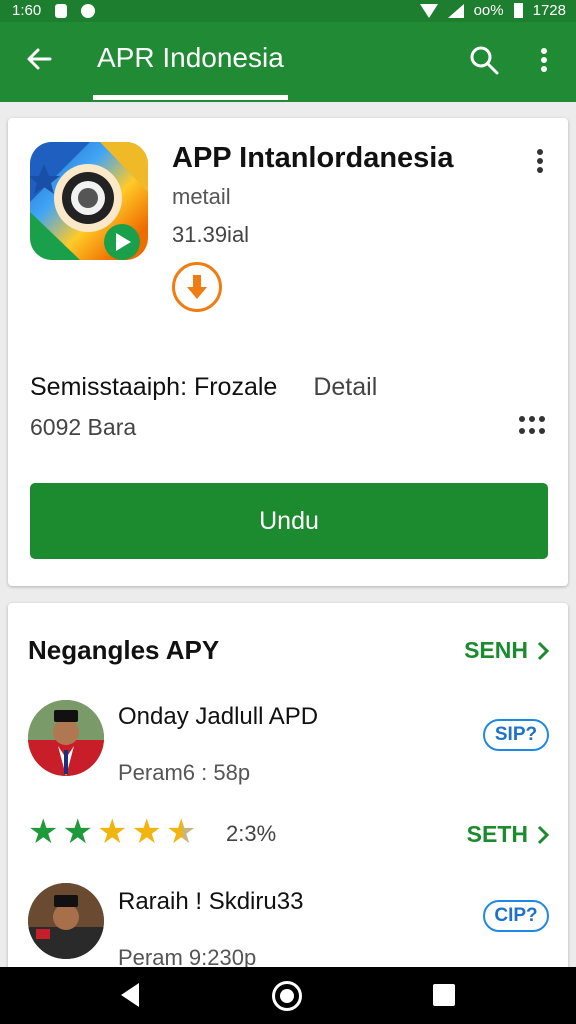 This screenshot has height=1024, width=576. What do you see at coordinates (496, 650) in the screenshot?
I see `see-all-label: SENH` at bounding box center [496, 650].